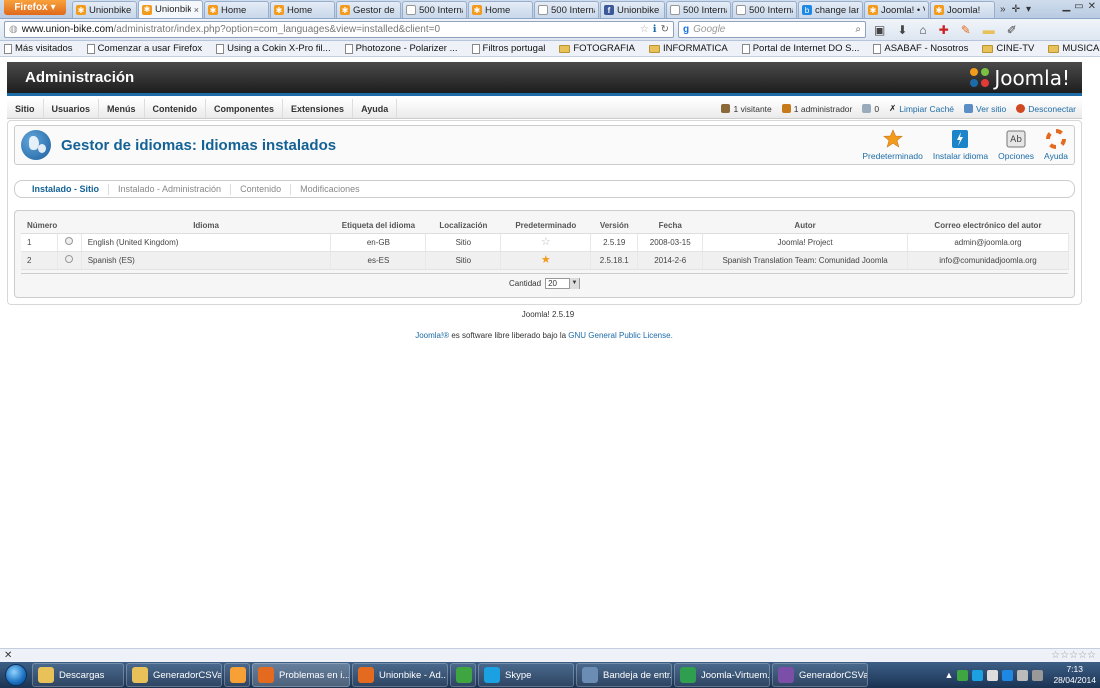 This screenshot has height=688, width=1100. I want to click on new-tab-icon: ✛, so click(1016, 9).